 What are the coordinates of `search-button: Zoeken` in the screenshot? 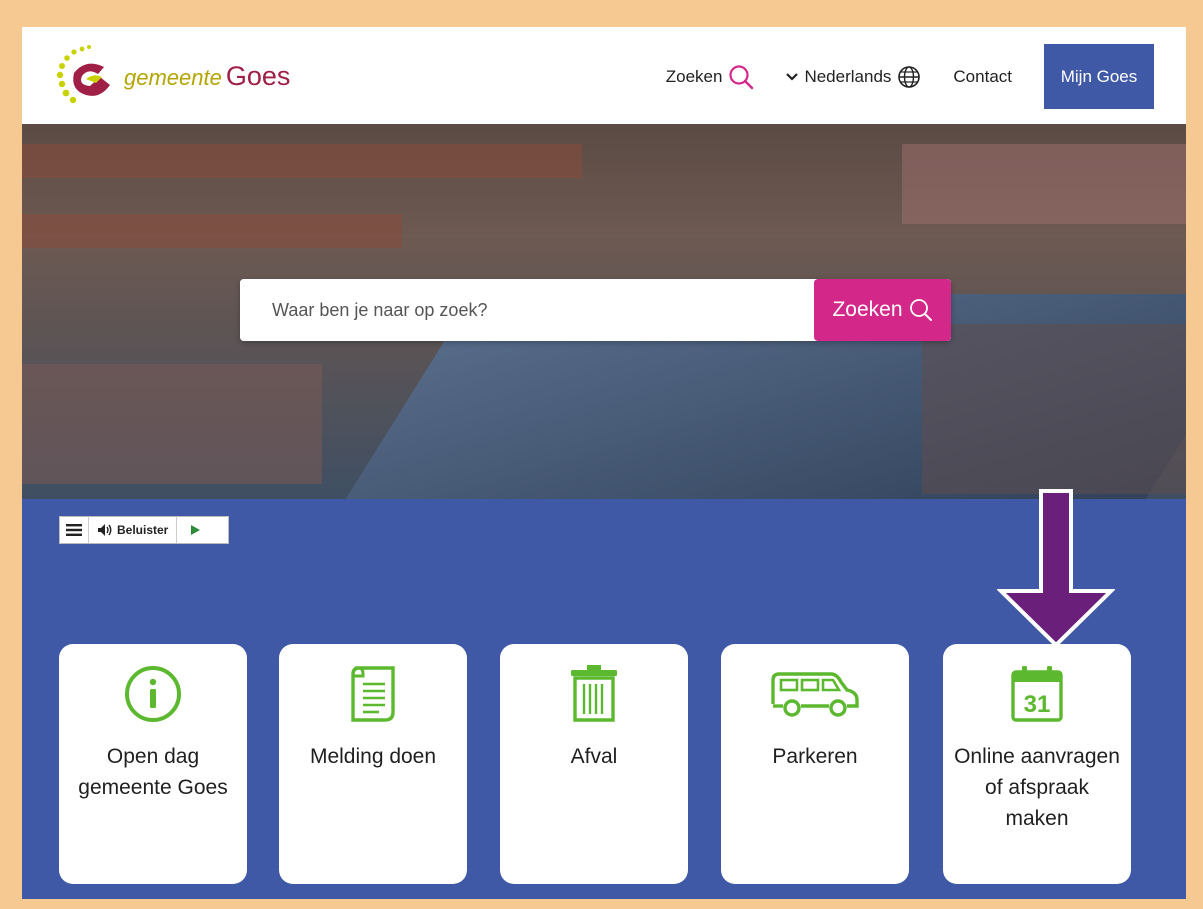 It's located at (882, 310).